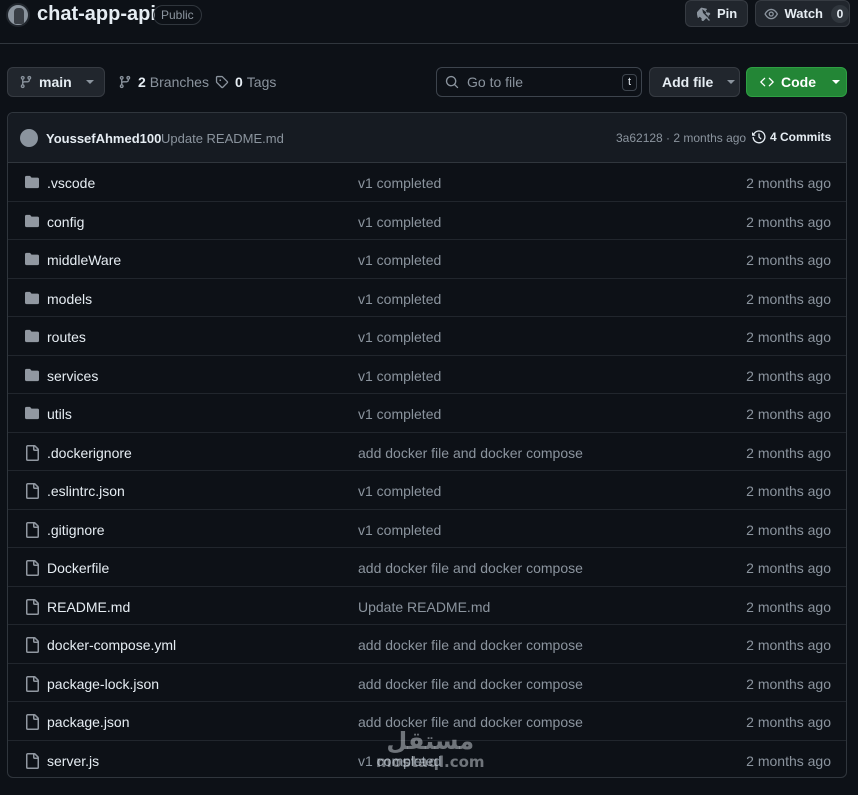  I want to click on file-row: README.md Update README.md 2 months ago, so click(427, 606).